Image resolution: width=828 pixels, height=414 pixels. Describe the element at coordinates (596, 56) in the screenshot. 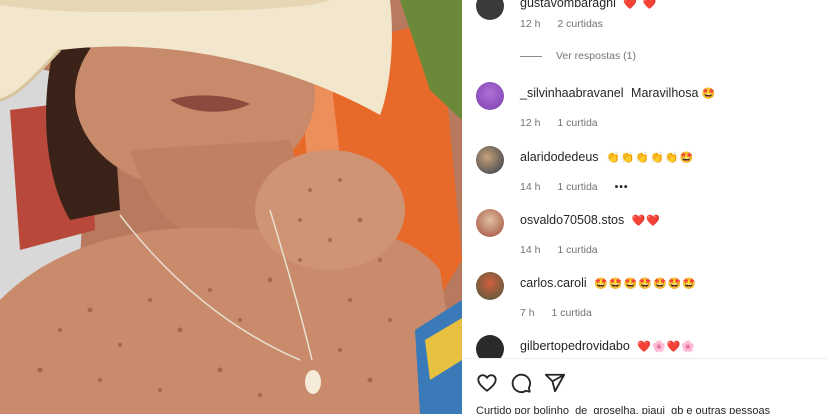

I see `view-replies-label: Ver respostas (1)` at that location.